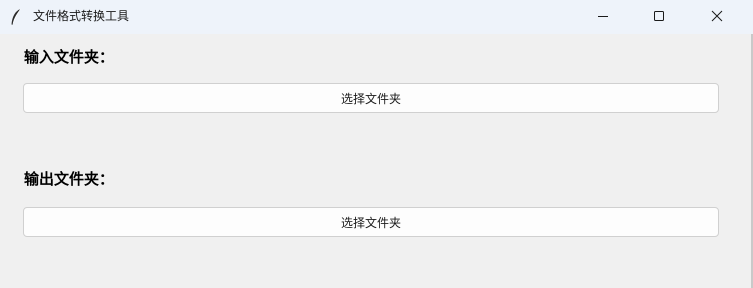 Image resolution: width=753 pixels, height=288 pixels. What do you see at coordinates (69, 57) in the screenshot?
I see `input-folder-label: 输入文件夹：` at bounding box center [69, 57].